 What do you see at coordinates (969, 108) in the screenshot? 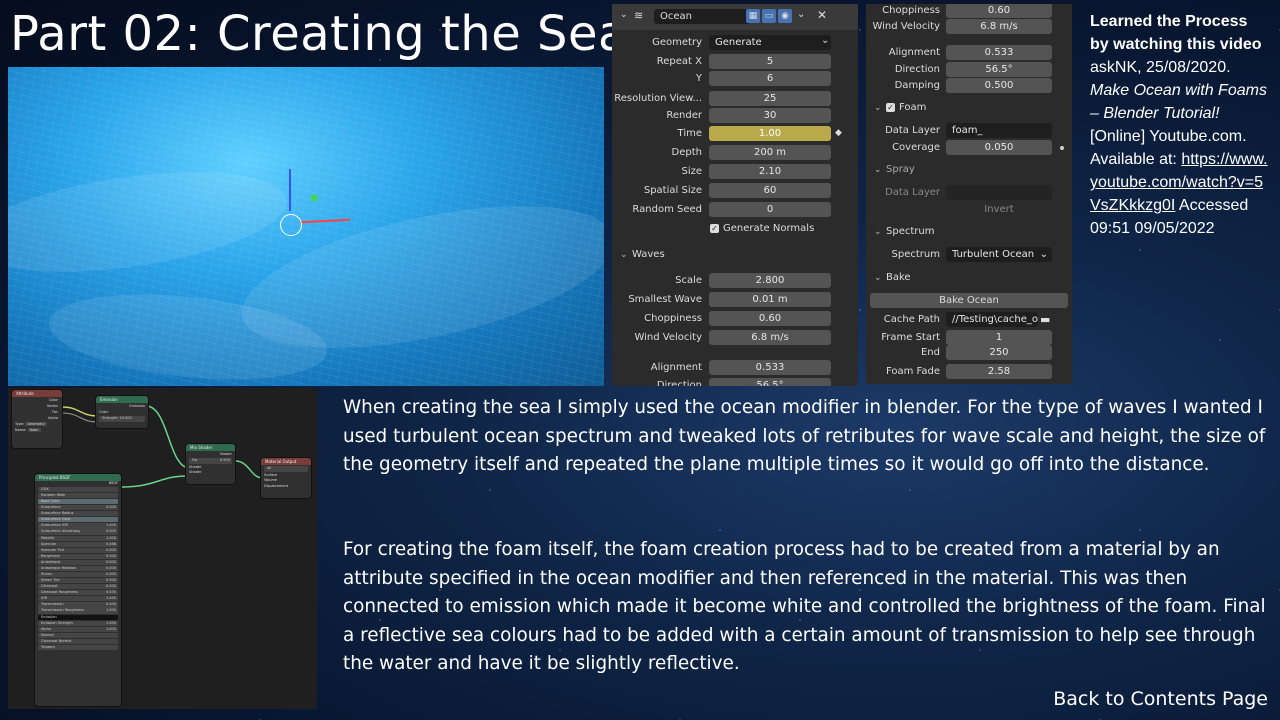
I see `foam-section-header: ⌄ ✓ Foam` at bounding box center [969, 108].